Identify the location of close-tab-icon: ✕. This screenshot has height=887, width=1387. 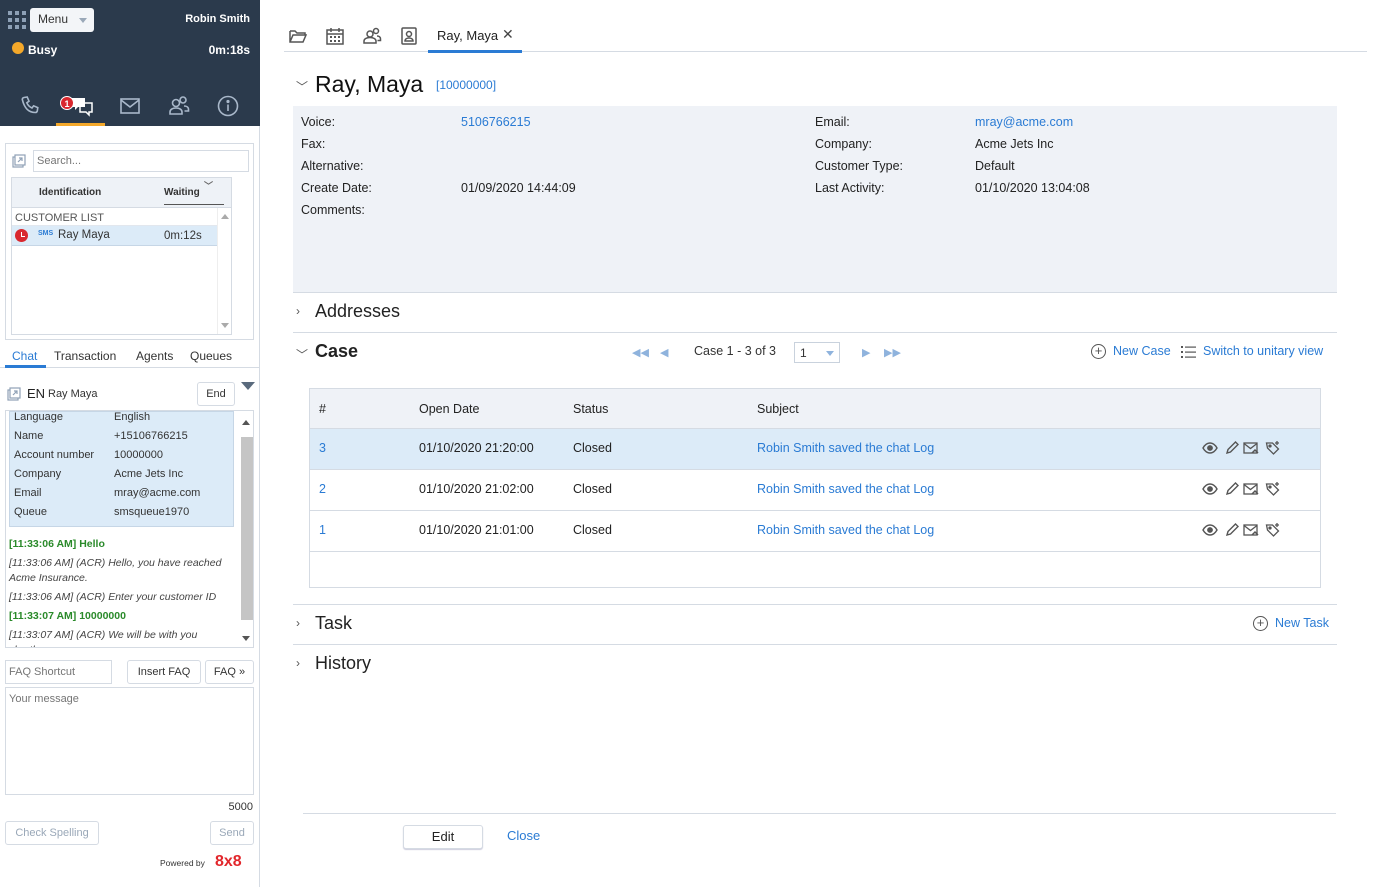
(508, 34).